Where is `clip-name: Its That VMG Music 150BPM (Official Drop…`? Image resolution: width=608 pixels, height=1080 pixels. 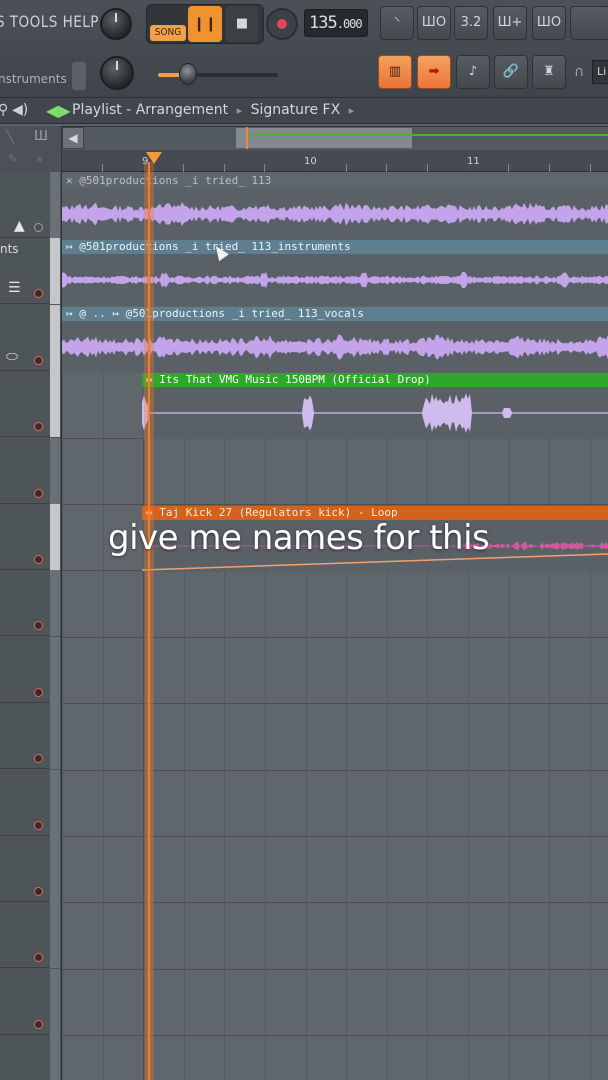
clip-name: Its That VMG Music 150BPM (Official Drop… is located at coordinates (295, 379).